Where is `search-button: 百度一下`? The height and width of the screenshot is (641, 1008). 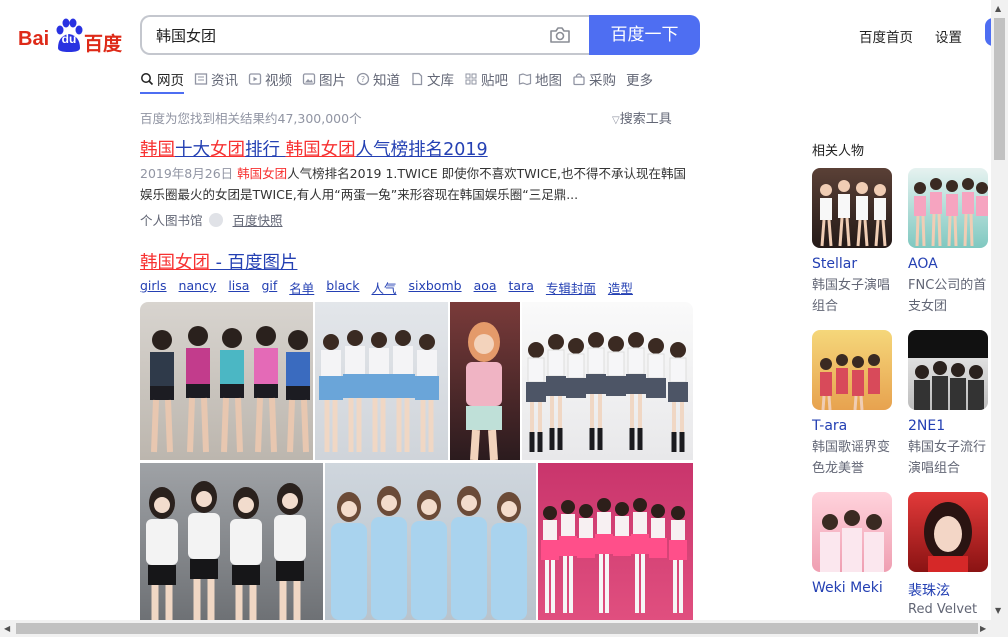 search-button: 百度一下 is located at coordinates (644, 35).